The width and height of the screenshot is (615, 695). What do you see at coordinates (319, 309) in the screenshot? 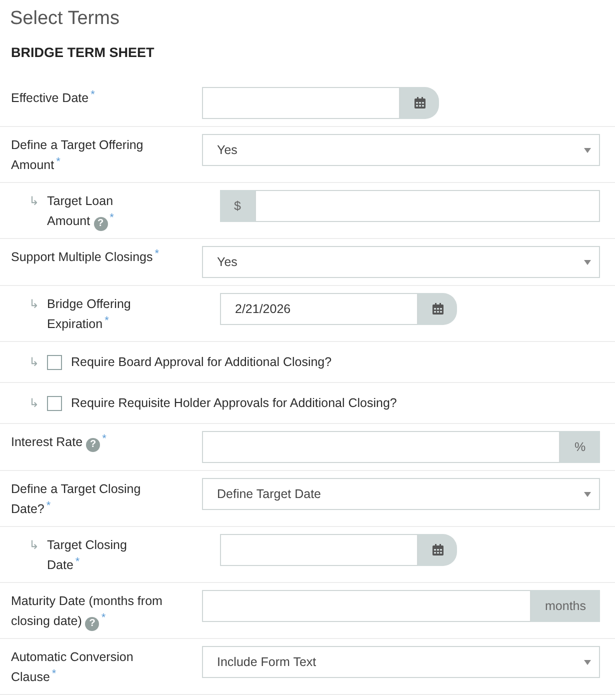
I see `date-field: 2/21/2026` at bounding box center [319, 309].